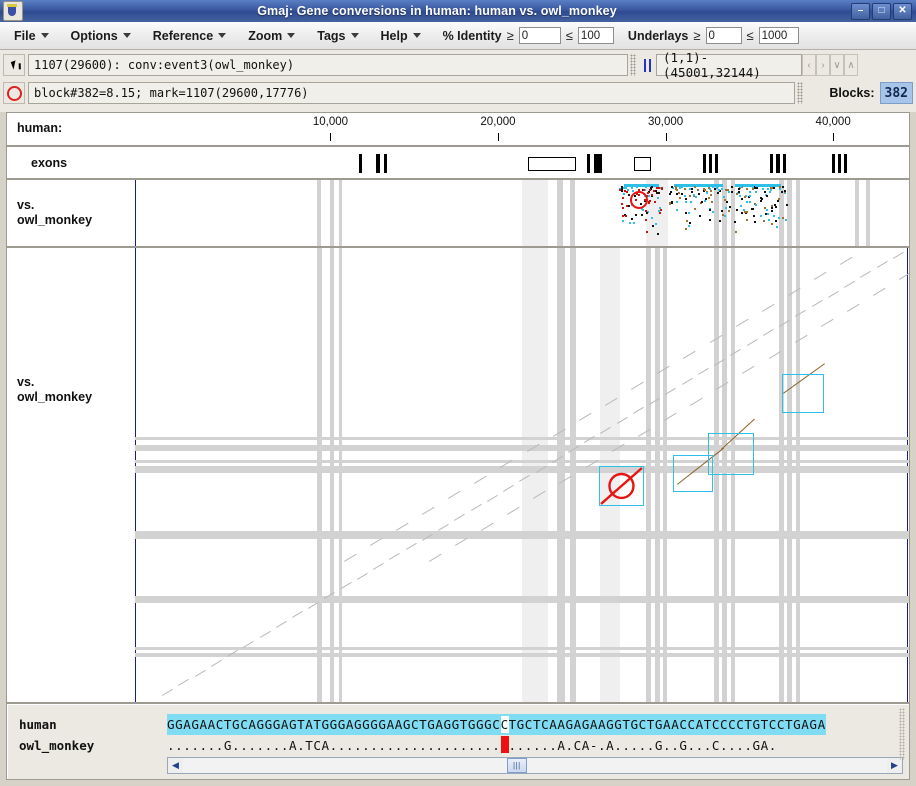 This screenshot has width=916, height=786. I want to click on pct-identity-label: % Identity, so click(472, 35).